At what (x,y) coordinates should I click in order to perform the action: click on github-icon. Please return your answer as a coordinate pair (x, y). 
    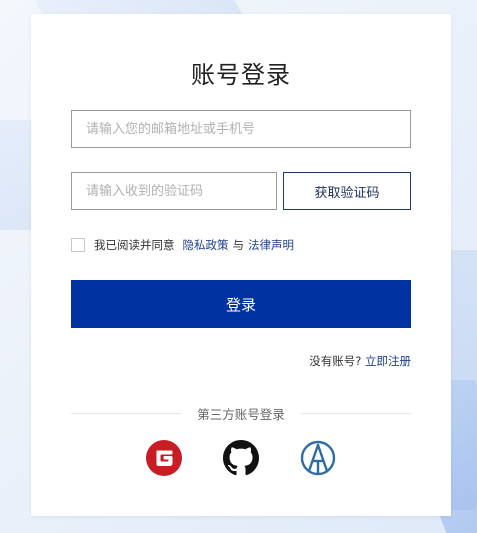
    Looking at the image, I should click on (241, 458).